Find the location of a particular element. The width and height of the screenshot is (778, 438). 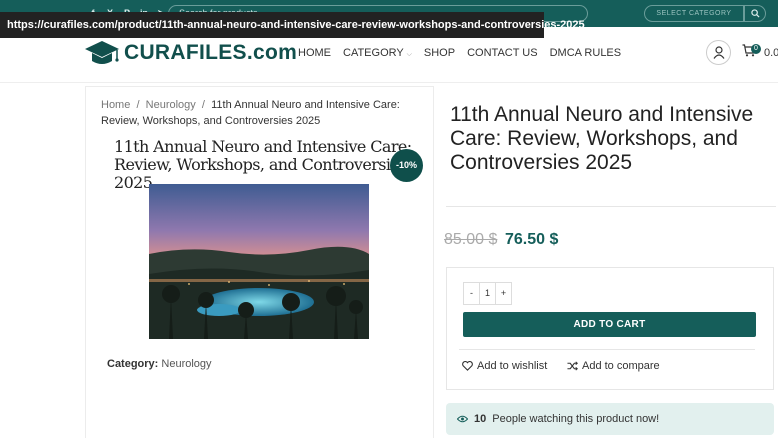

nav-category-label: CATEGORY is located at coordinates (373, 53).